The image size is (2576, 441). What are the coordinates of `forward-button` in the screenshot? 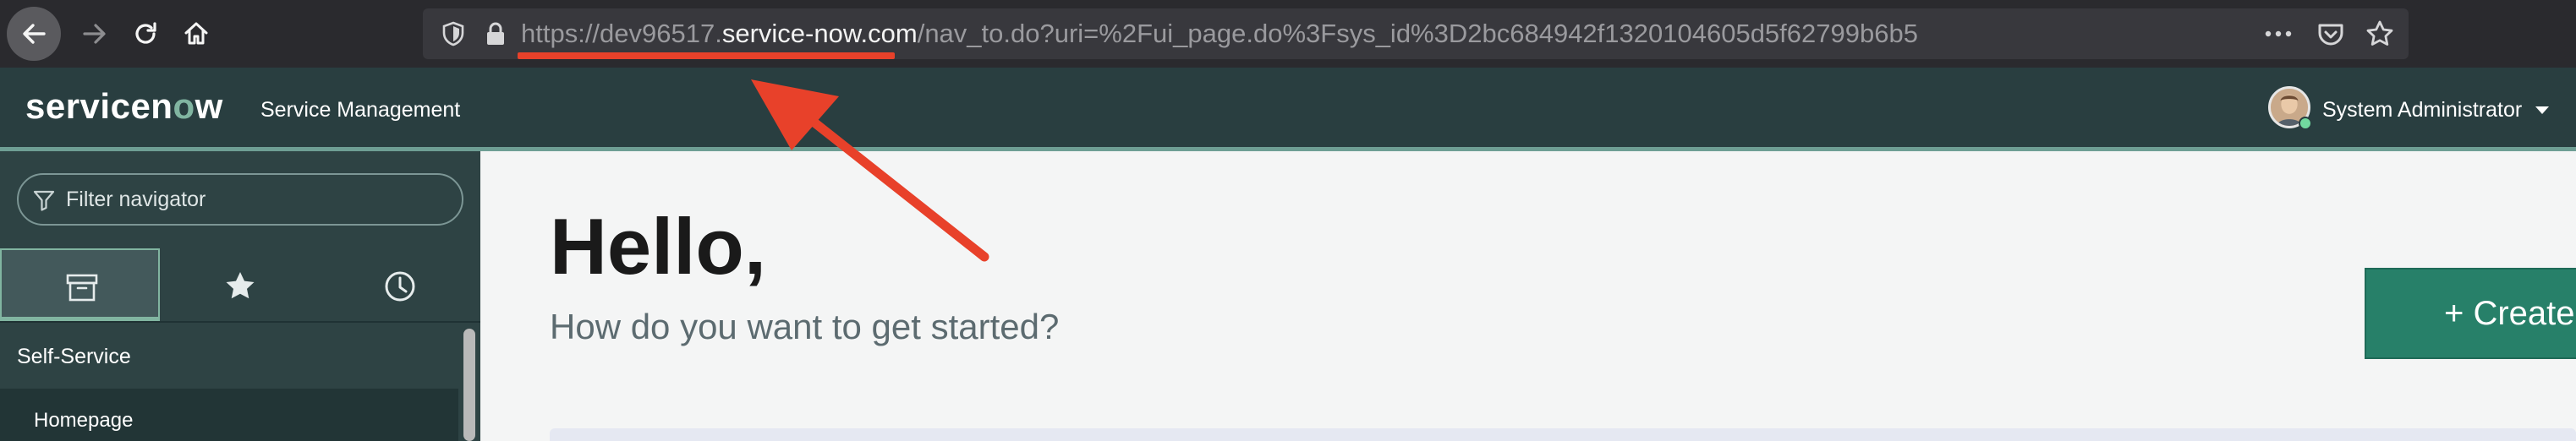 It's located at (95, 34).